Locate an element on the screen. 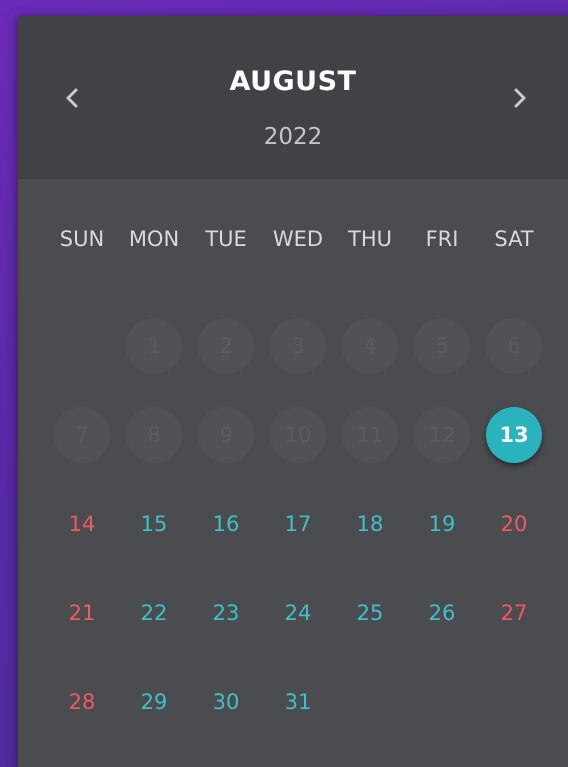 The width and height of the screenshot is (568, 767). day-number: 16 is located at coordinates (226, 523).